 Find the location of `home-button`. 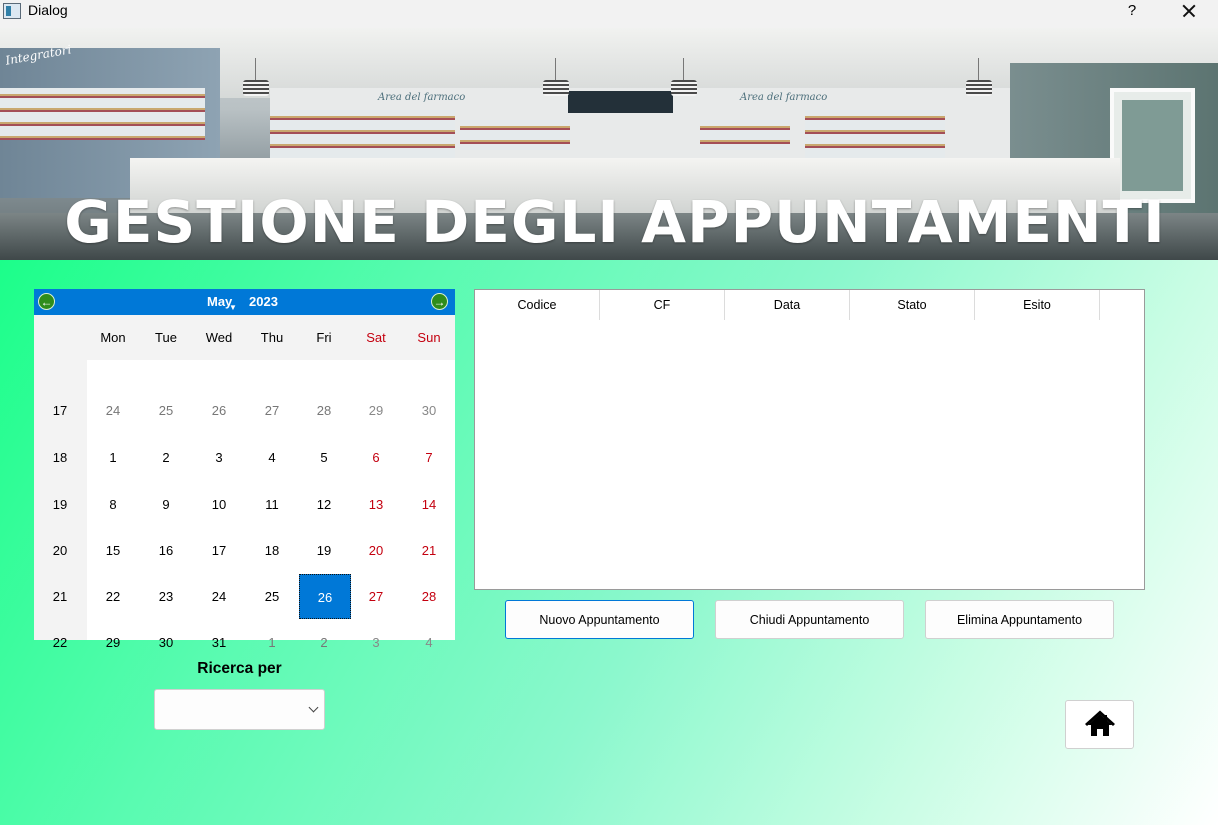

home-button is located at coordinates (1099, 724).